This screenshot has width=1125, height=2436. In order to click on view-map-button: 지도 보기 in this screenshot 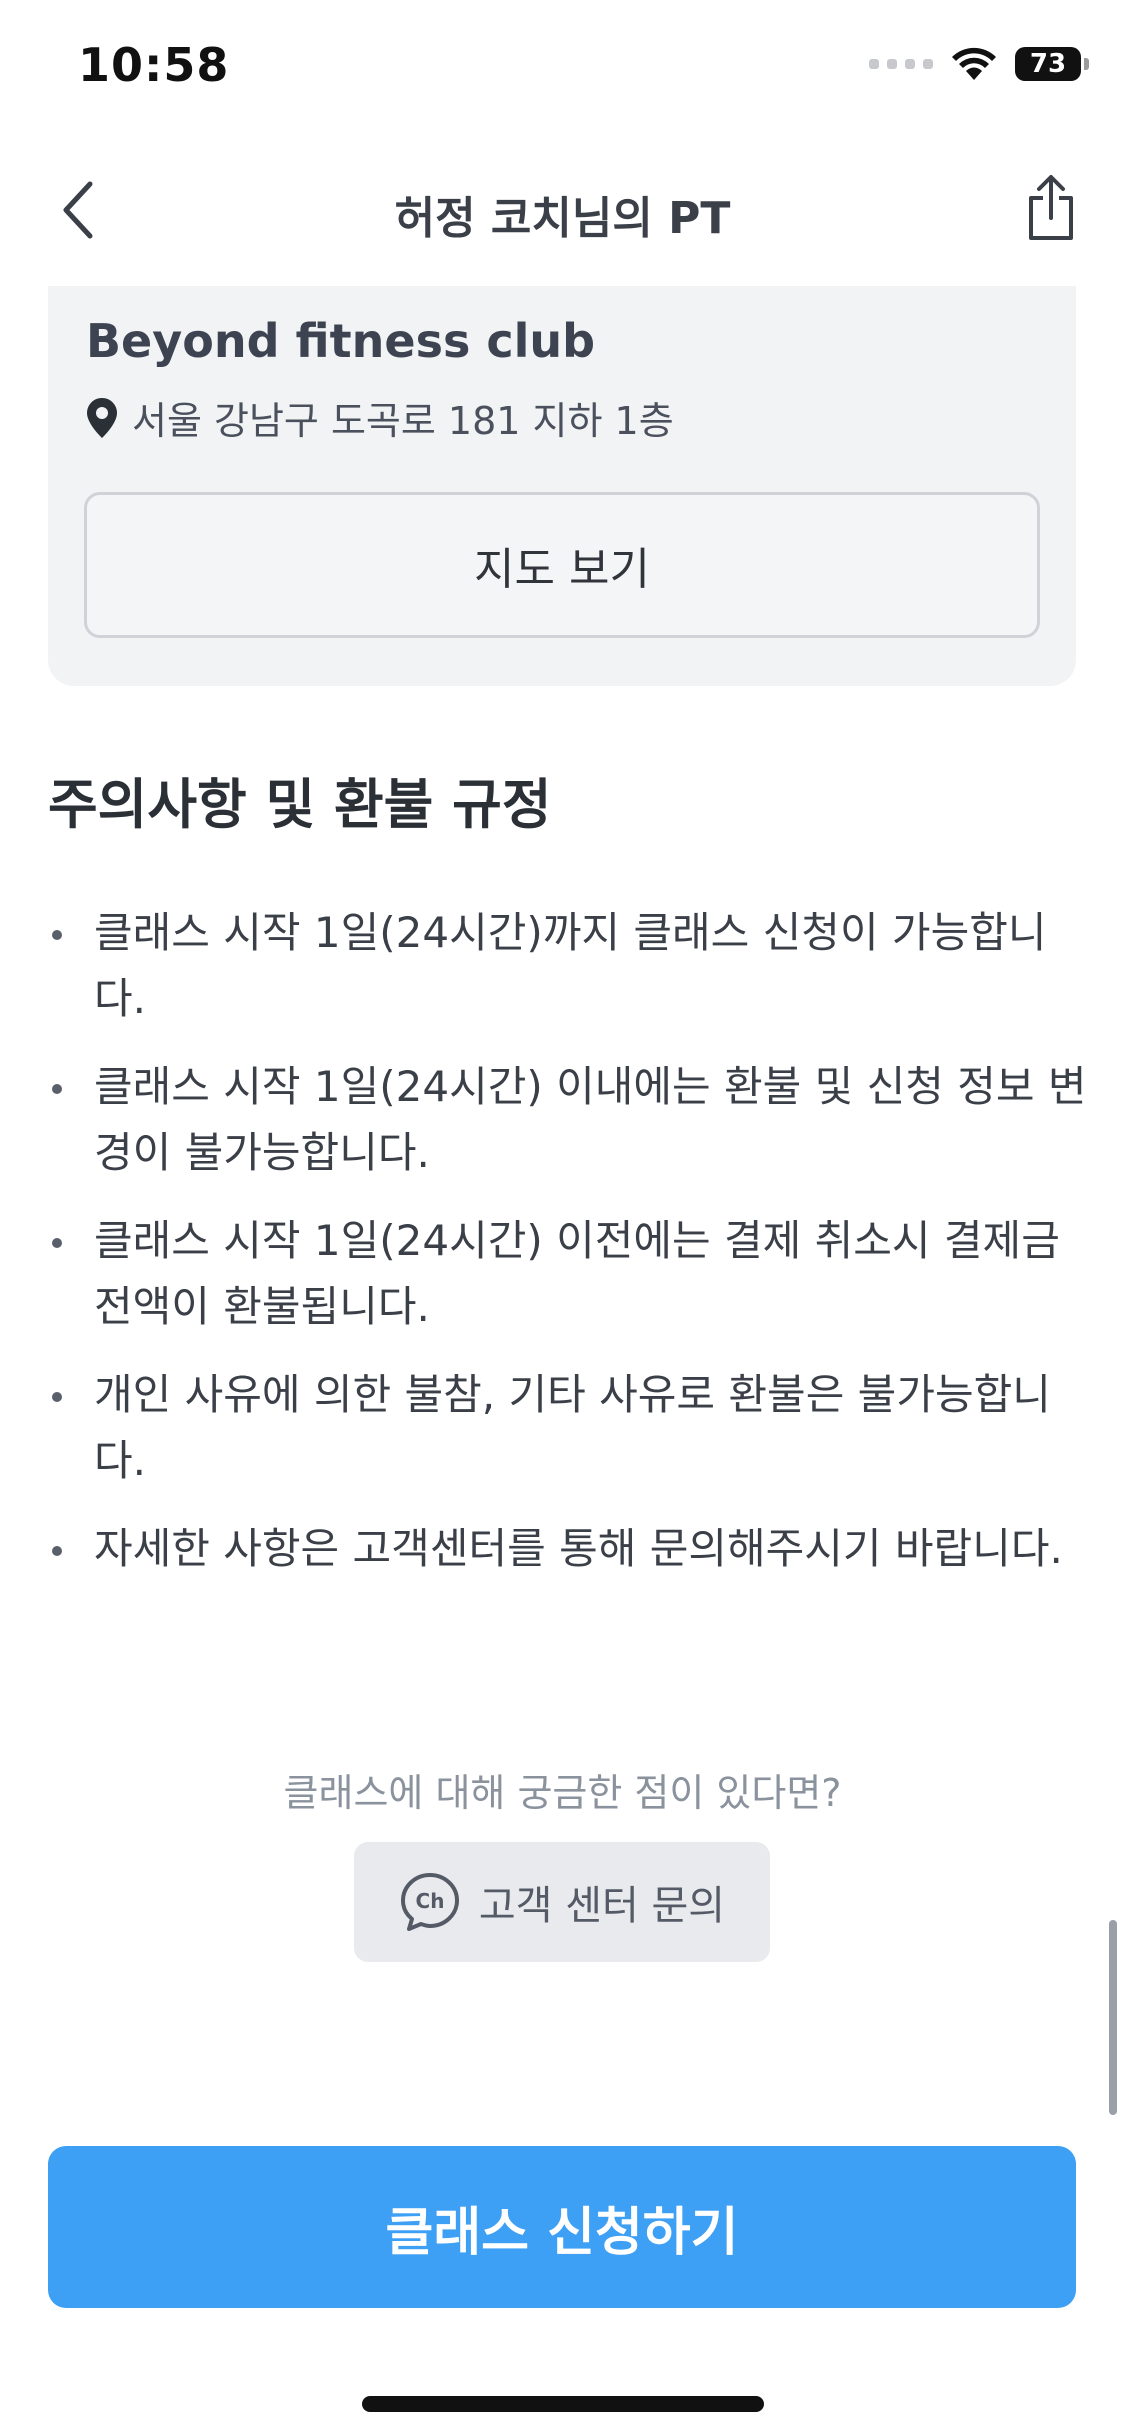, I will do `click(562, 565)`.